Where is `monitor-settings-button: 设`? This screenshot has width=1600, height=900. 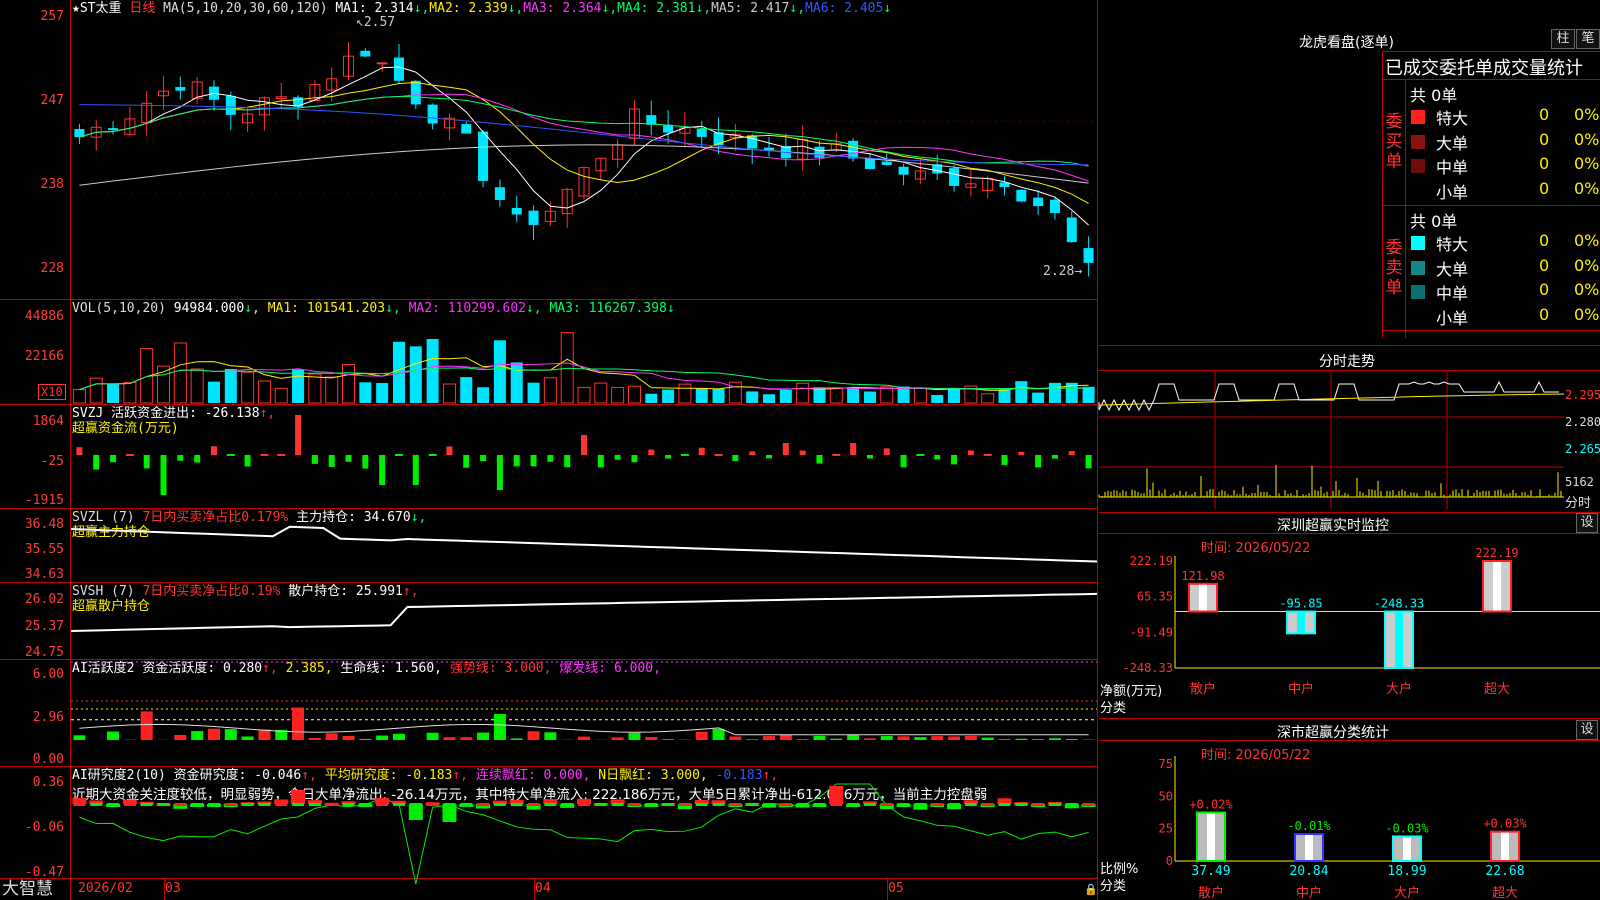
monitor-settings-button: 设 is located at coordinates (1587, 523).